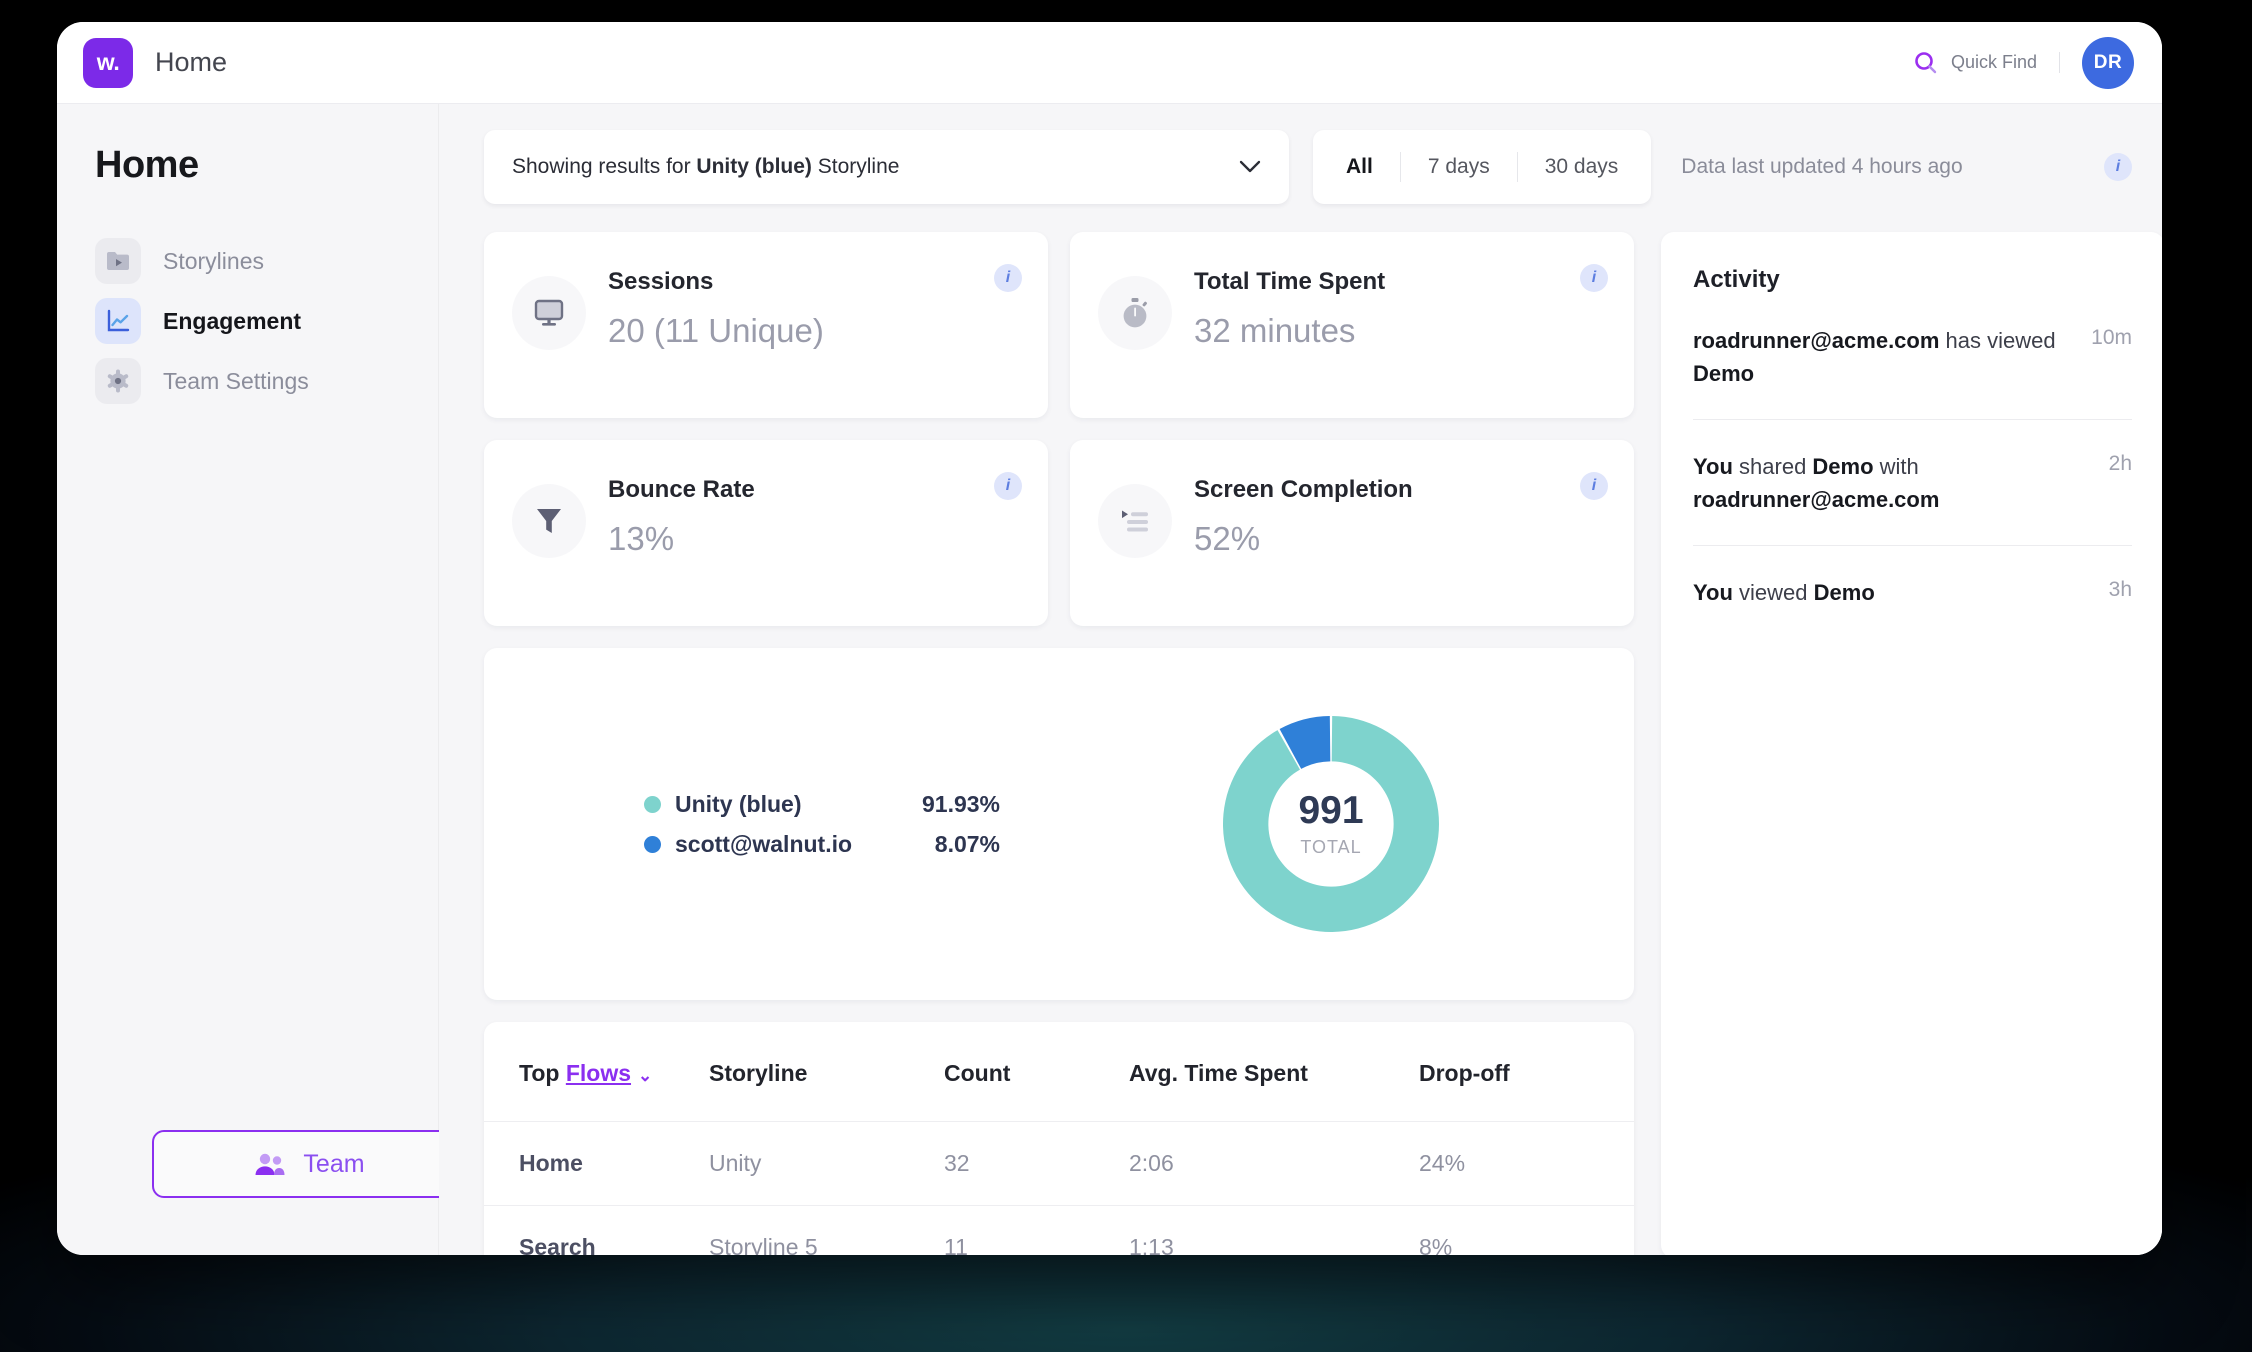 The height and width of the screenshot is (1352, 2252). What do you see at coordinates (2005, 62) in the screenshot?
I see `quick-find-label: Quick Find` at bounding box center [2005, 62].